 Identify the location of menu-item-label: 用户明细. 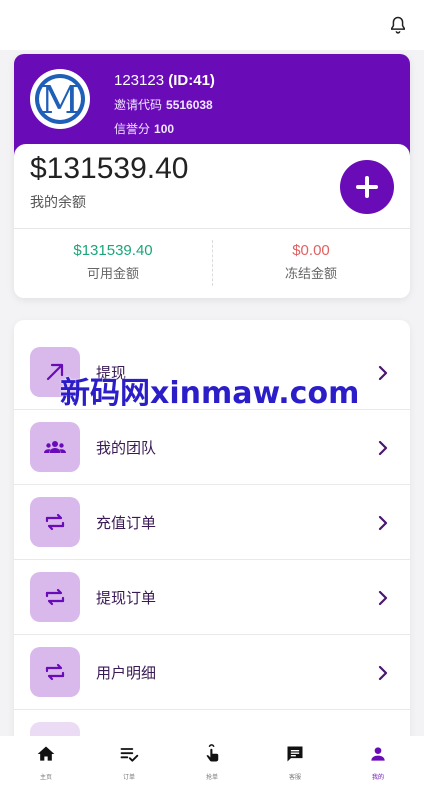
(126, 673).